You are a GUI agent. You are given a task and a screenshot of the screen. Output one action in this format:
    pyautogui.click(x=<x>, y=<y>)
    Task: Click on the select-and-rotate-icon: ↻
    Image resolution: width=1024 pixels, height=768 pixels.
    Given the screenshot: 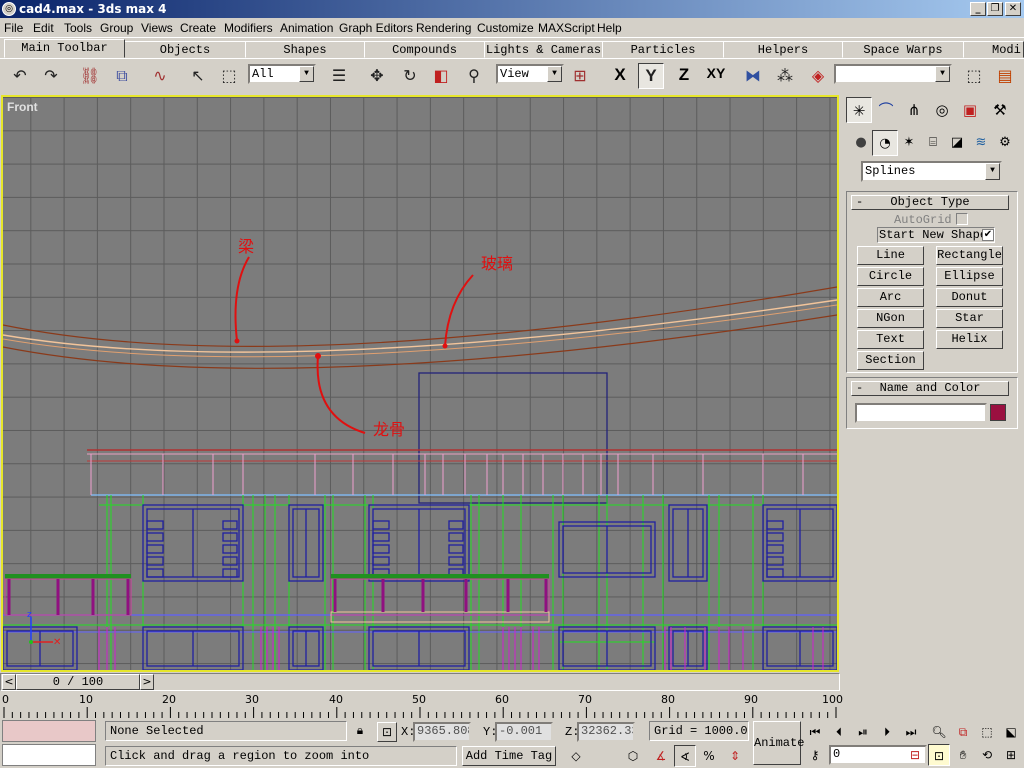 What is the action you would take?
    pyautogui.click(x=410, y=76)
    